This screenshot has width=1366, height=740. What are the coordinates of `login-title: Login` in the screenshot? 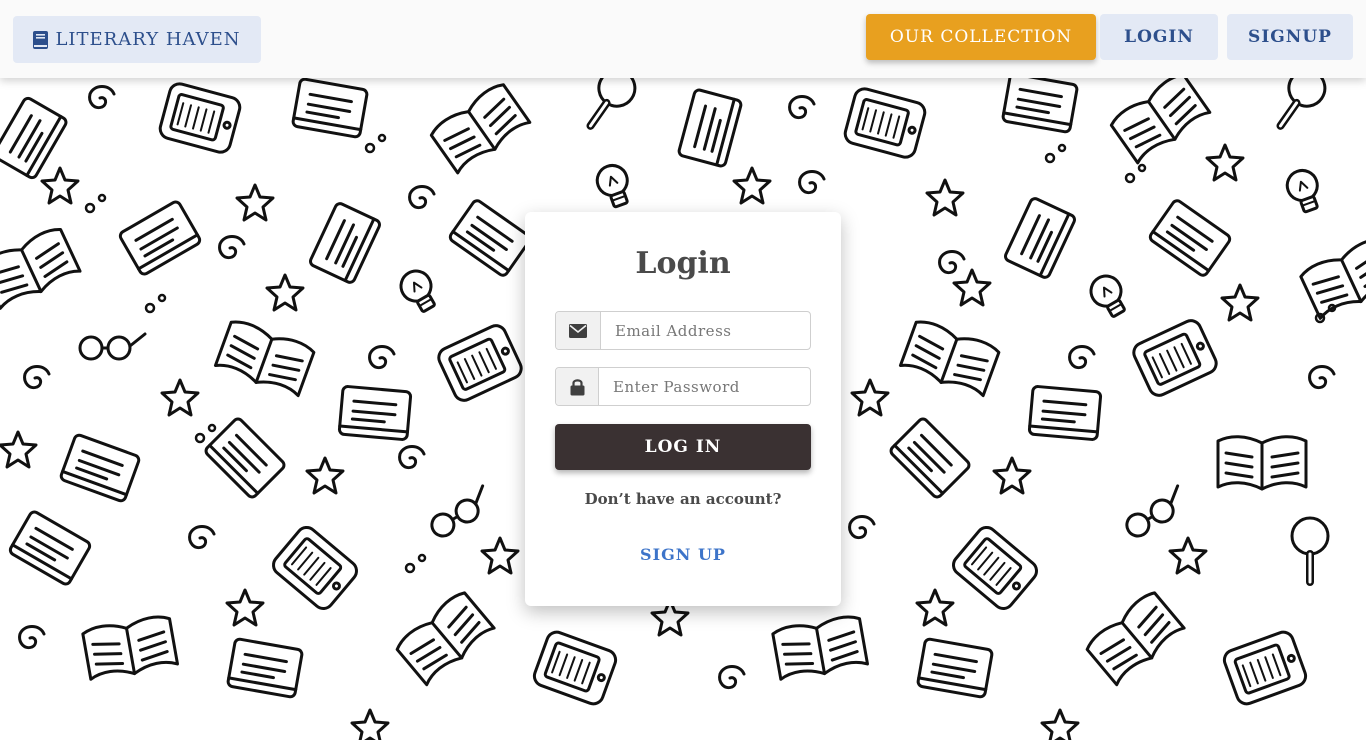 It's located at (683, 263).